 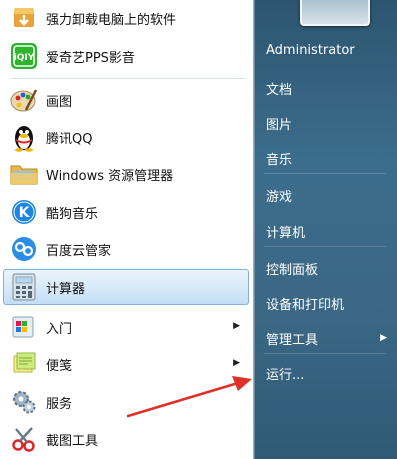 What do you see at coordinates (24, 100) in the screenshot?
I see `paint-palette-icon` at bounding box center [24, 100].